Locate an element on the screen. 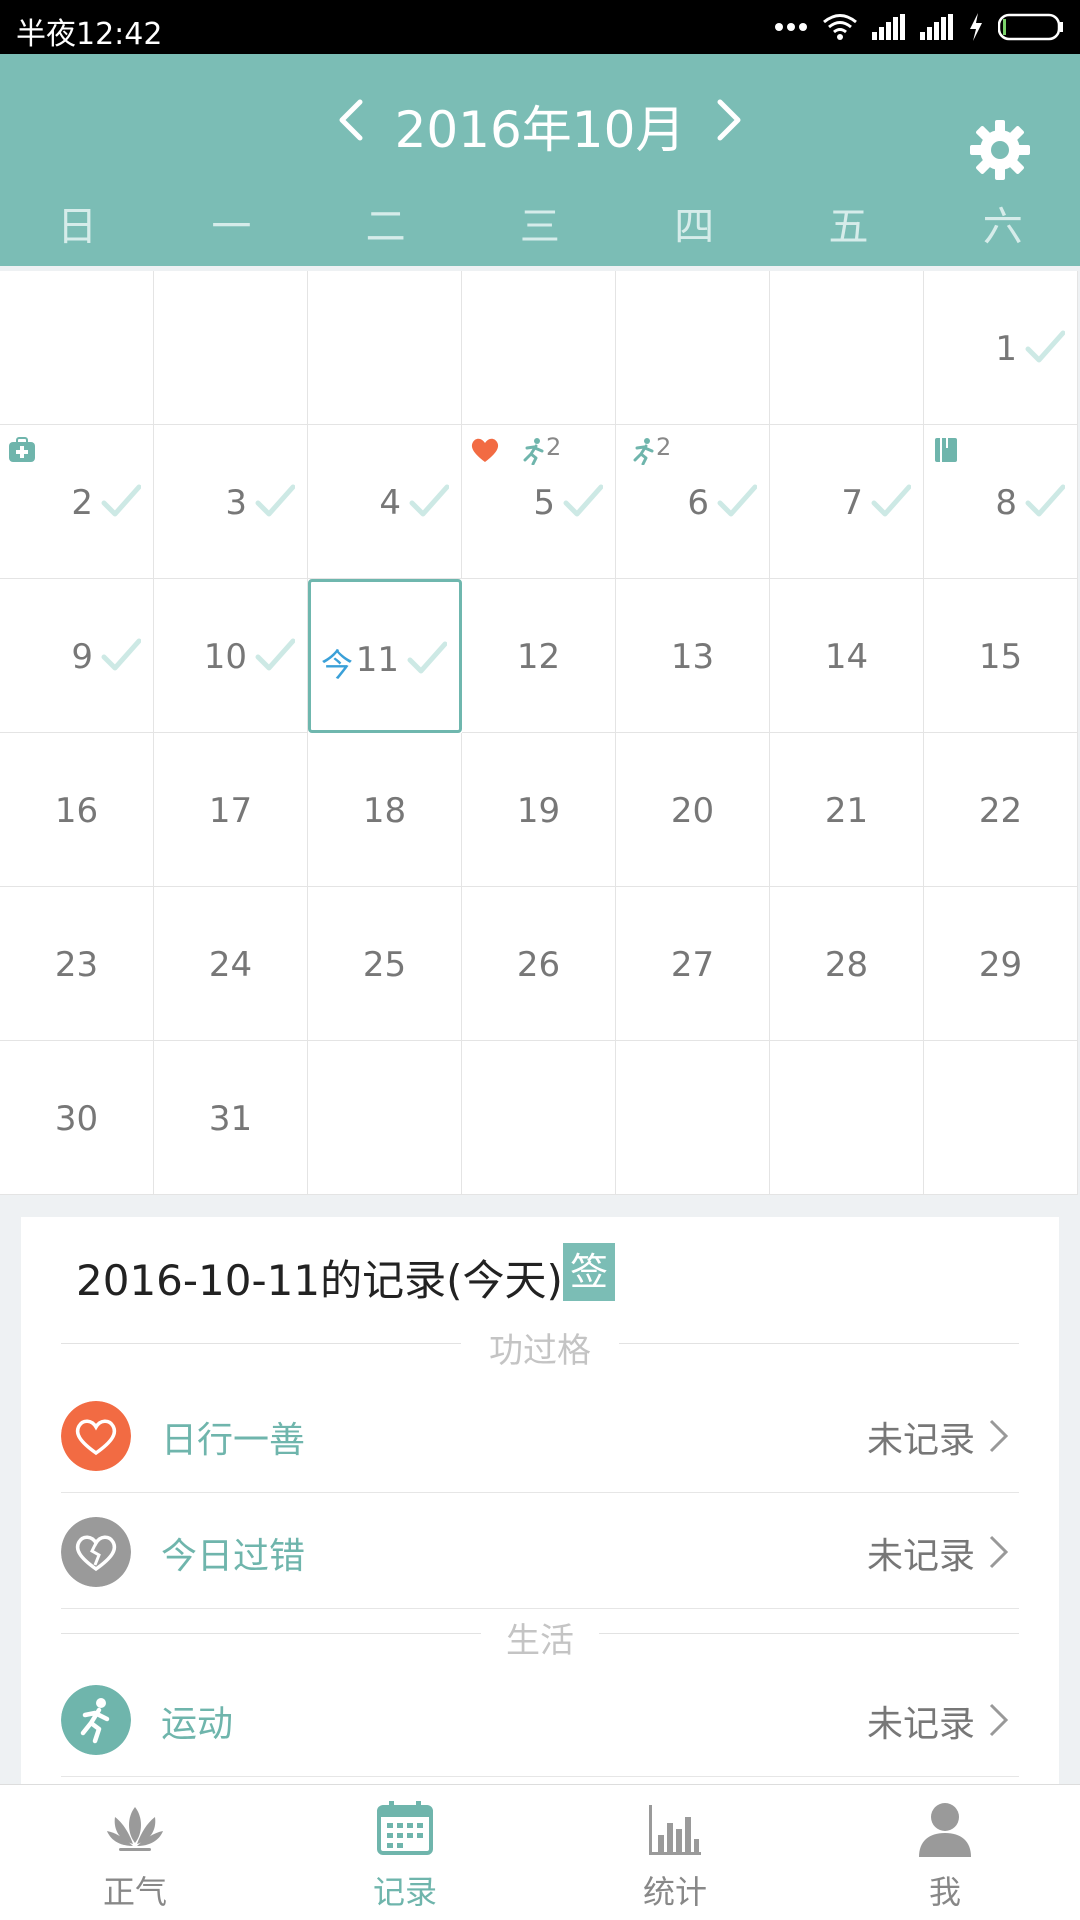 The height and width of the screenshot is (1920, 1080). calendar-day-25: 25 is located at coordinates (385, 964).